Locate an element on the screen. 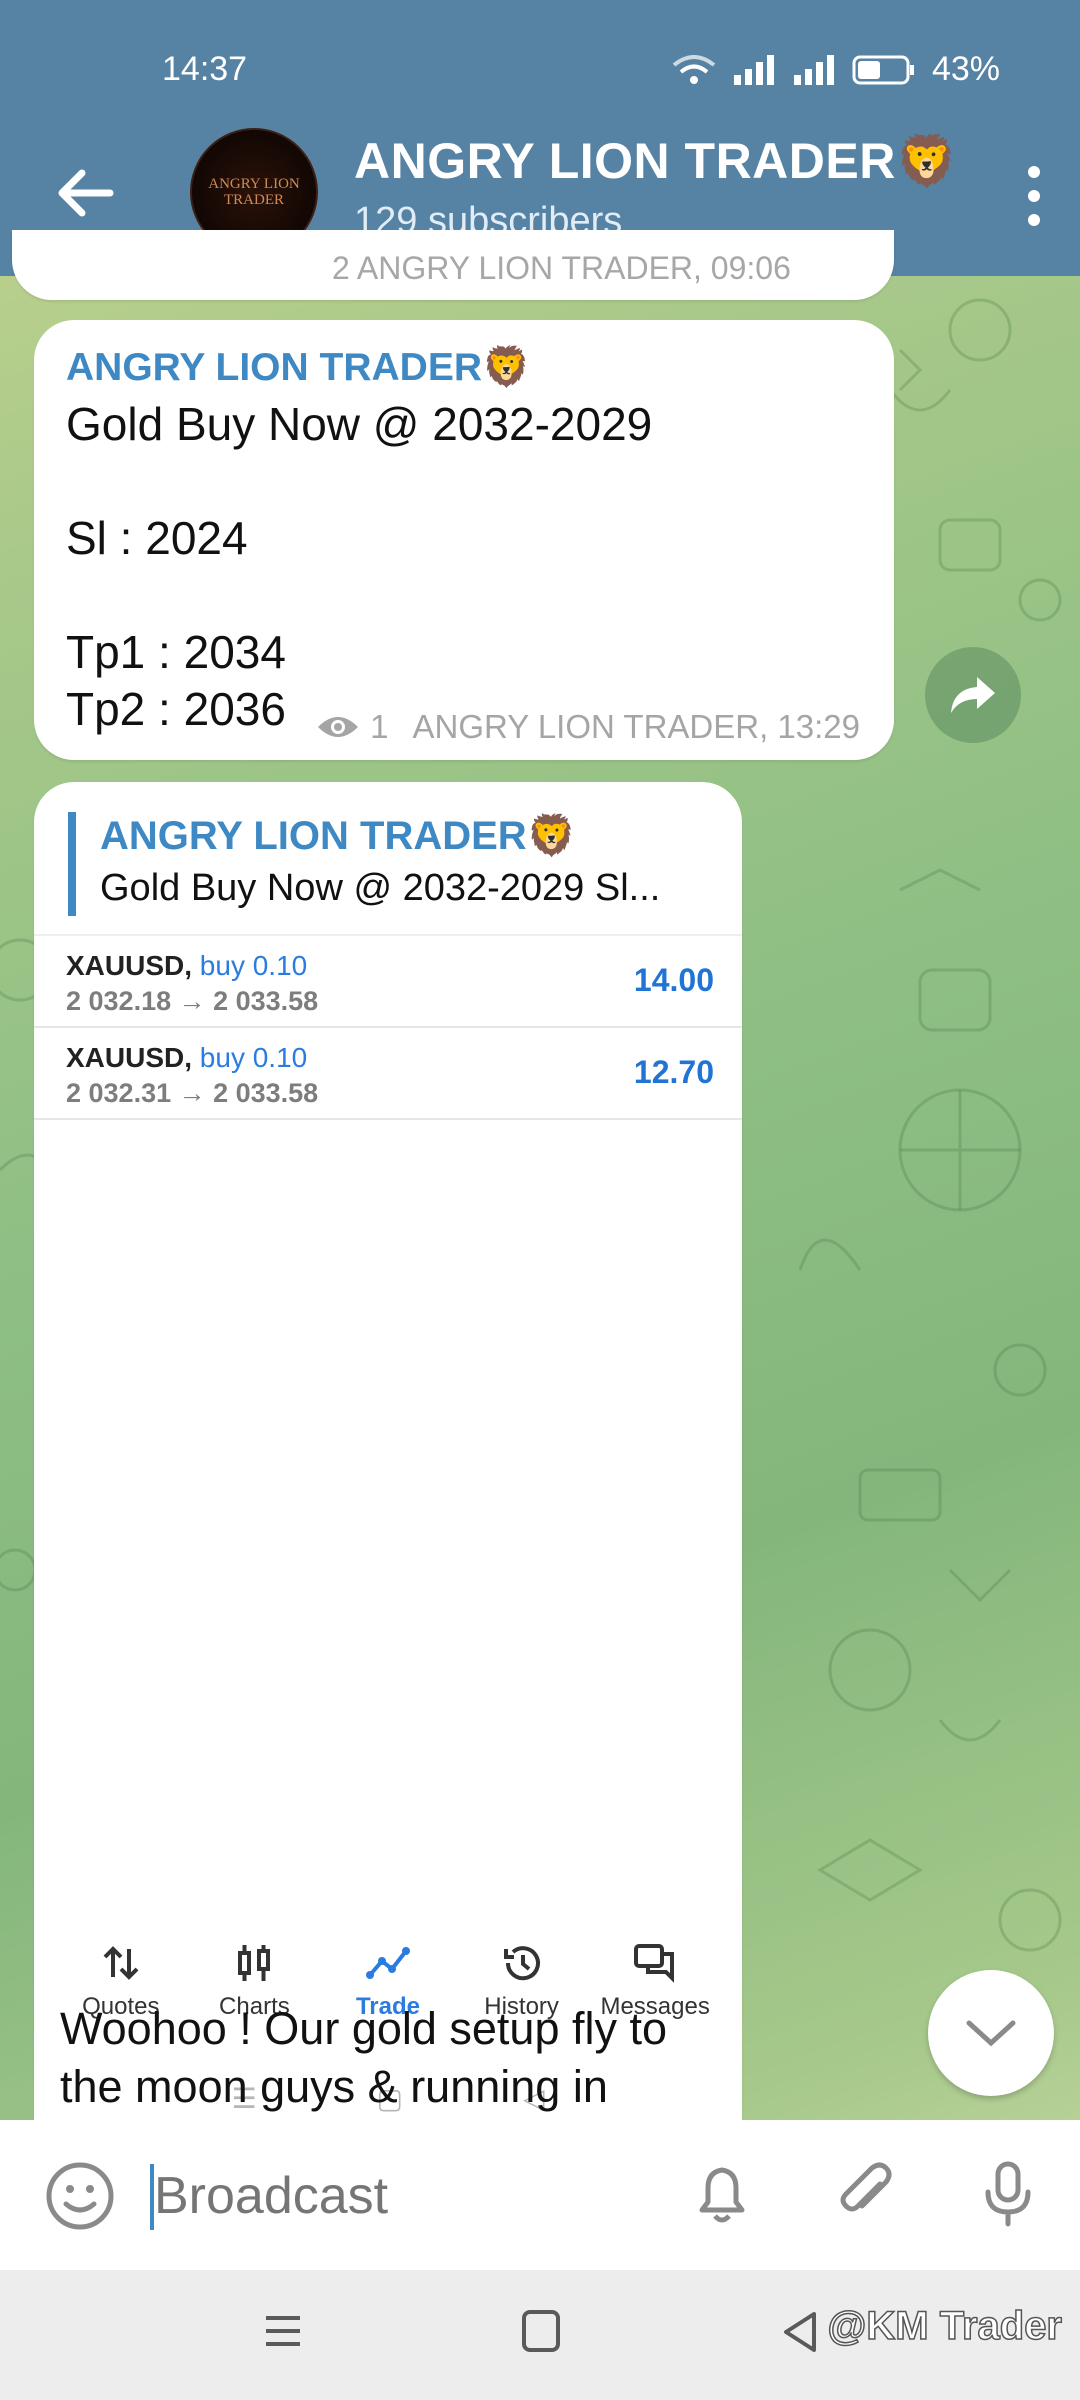  watermark-text: @KM Trader is located at coordinates (945, 2326).